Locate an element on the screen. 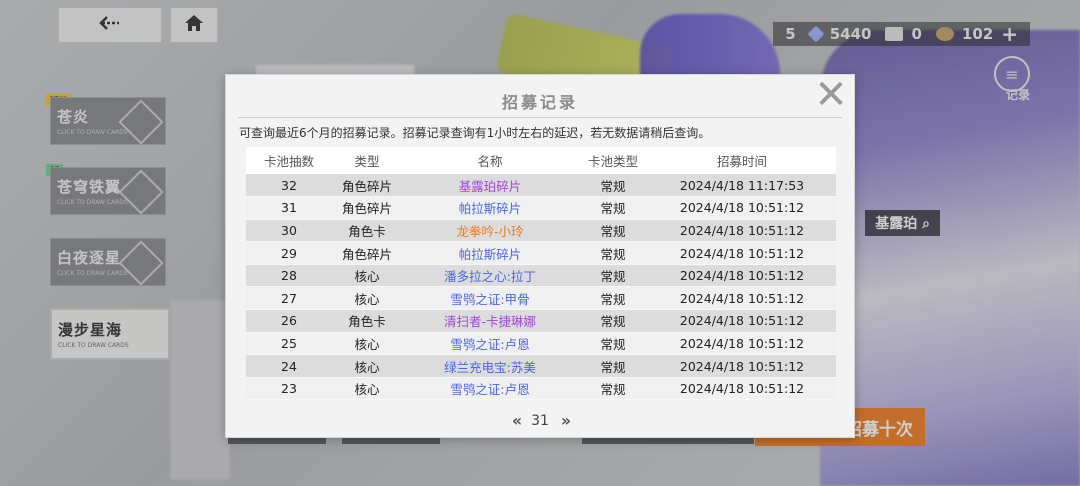  pagination: ‹‹ 31 ›› is located at coordinates (540, 420).